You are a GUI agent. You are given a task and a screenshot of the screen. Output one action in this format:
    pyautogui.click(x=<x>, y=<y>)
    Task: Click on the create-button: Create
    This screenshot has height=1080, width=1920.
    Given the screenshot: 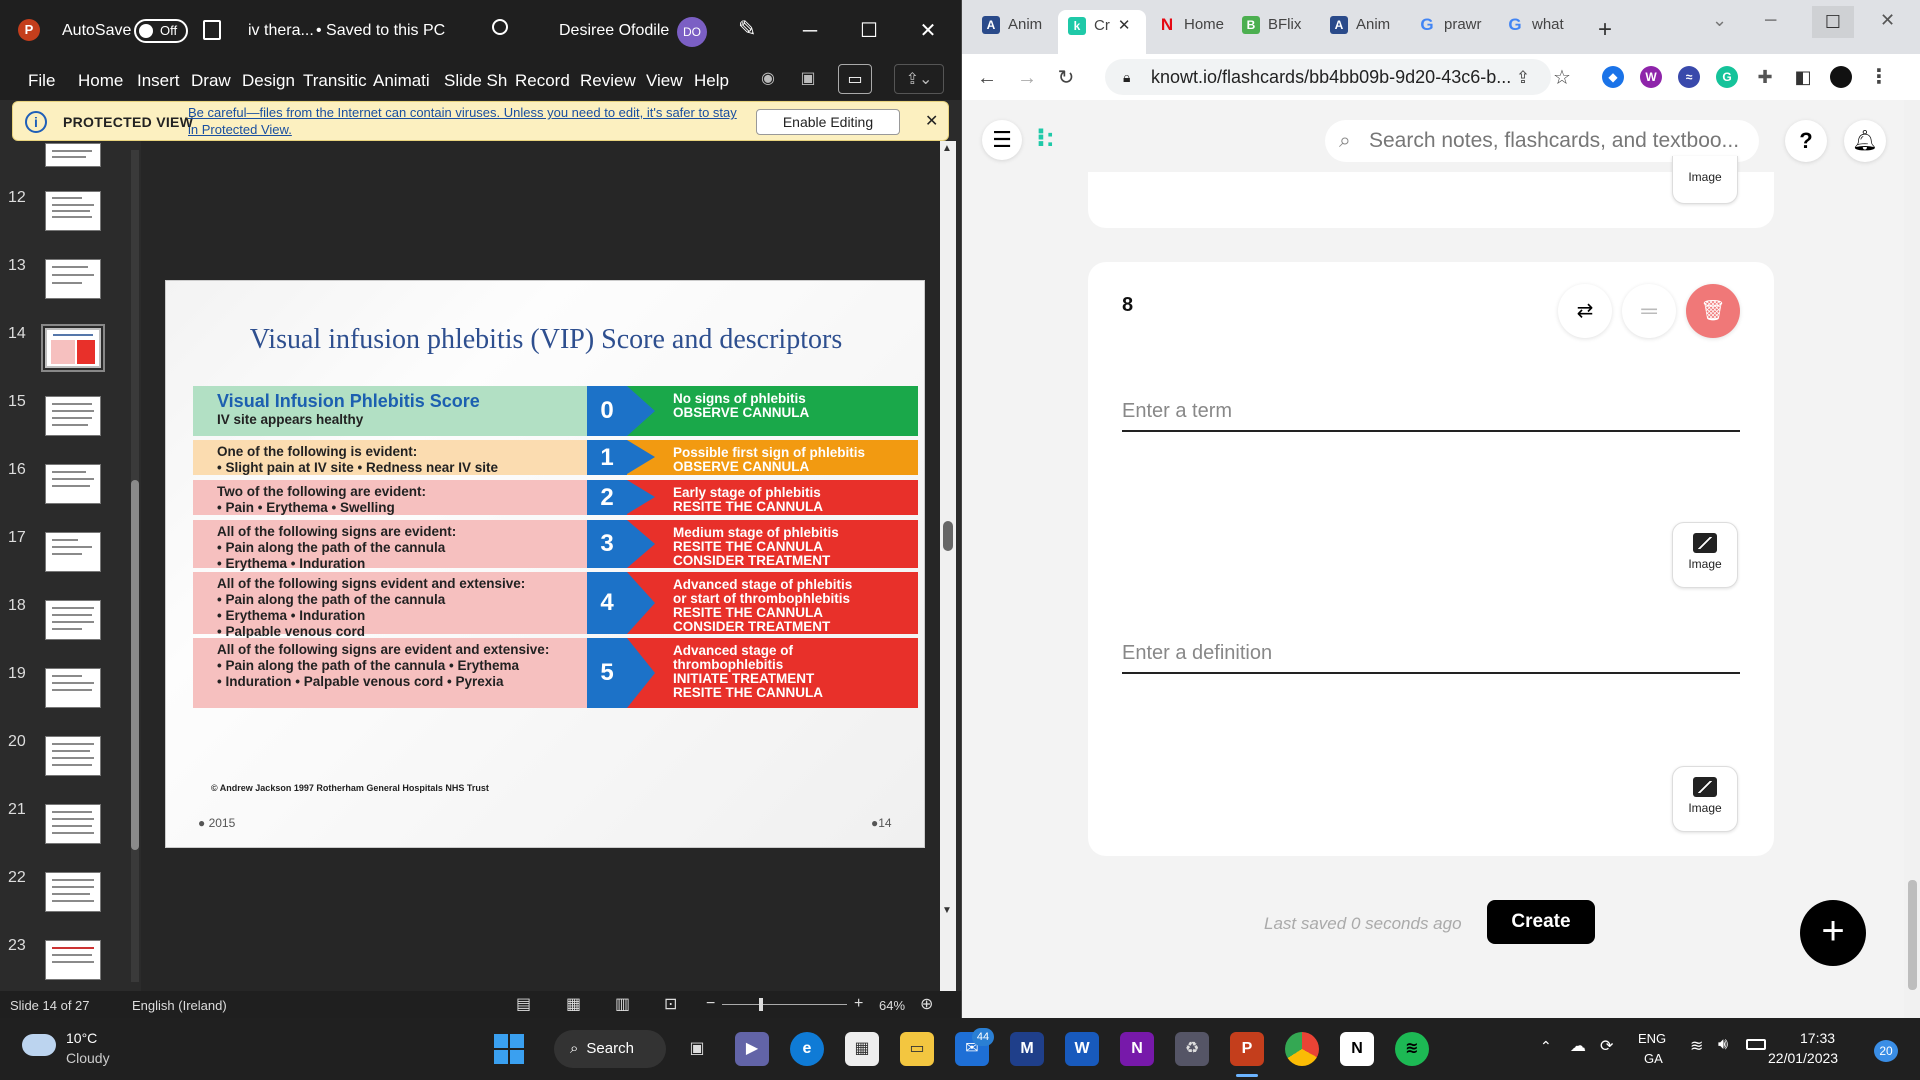 What is the action you would take?
    pyautogui.click(x=1541, y=922)
    